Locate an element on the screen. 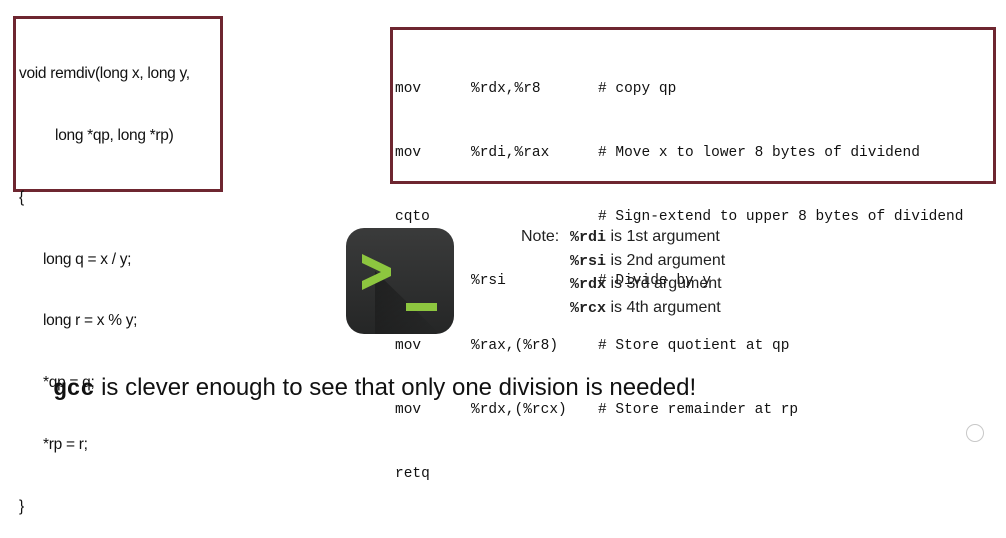 This screenshot has height=538, width=1006. assembly-operands: %rdx,%r8 is located at coordinates (506, 88).